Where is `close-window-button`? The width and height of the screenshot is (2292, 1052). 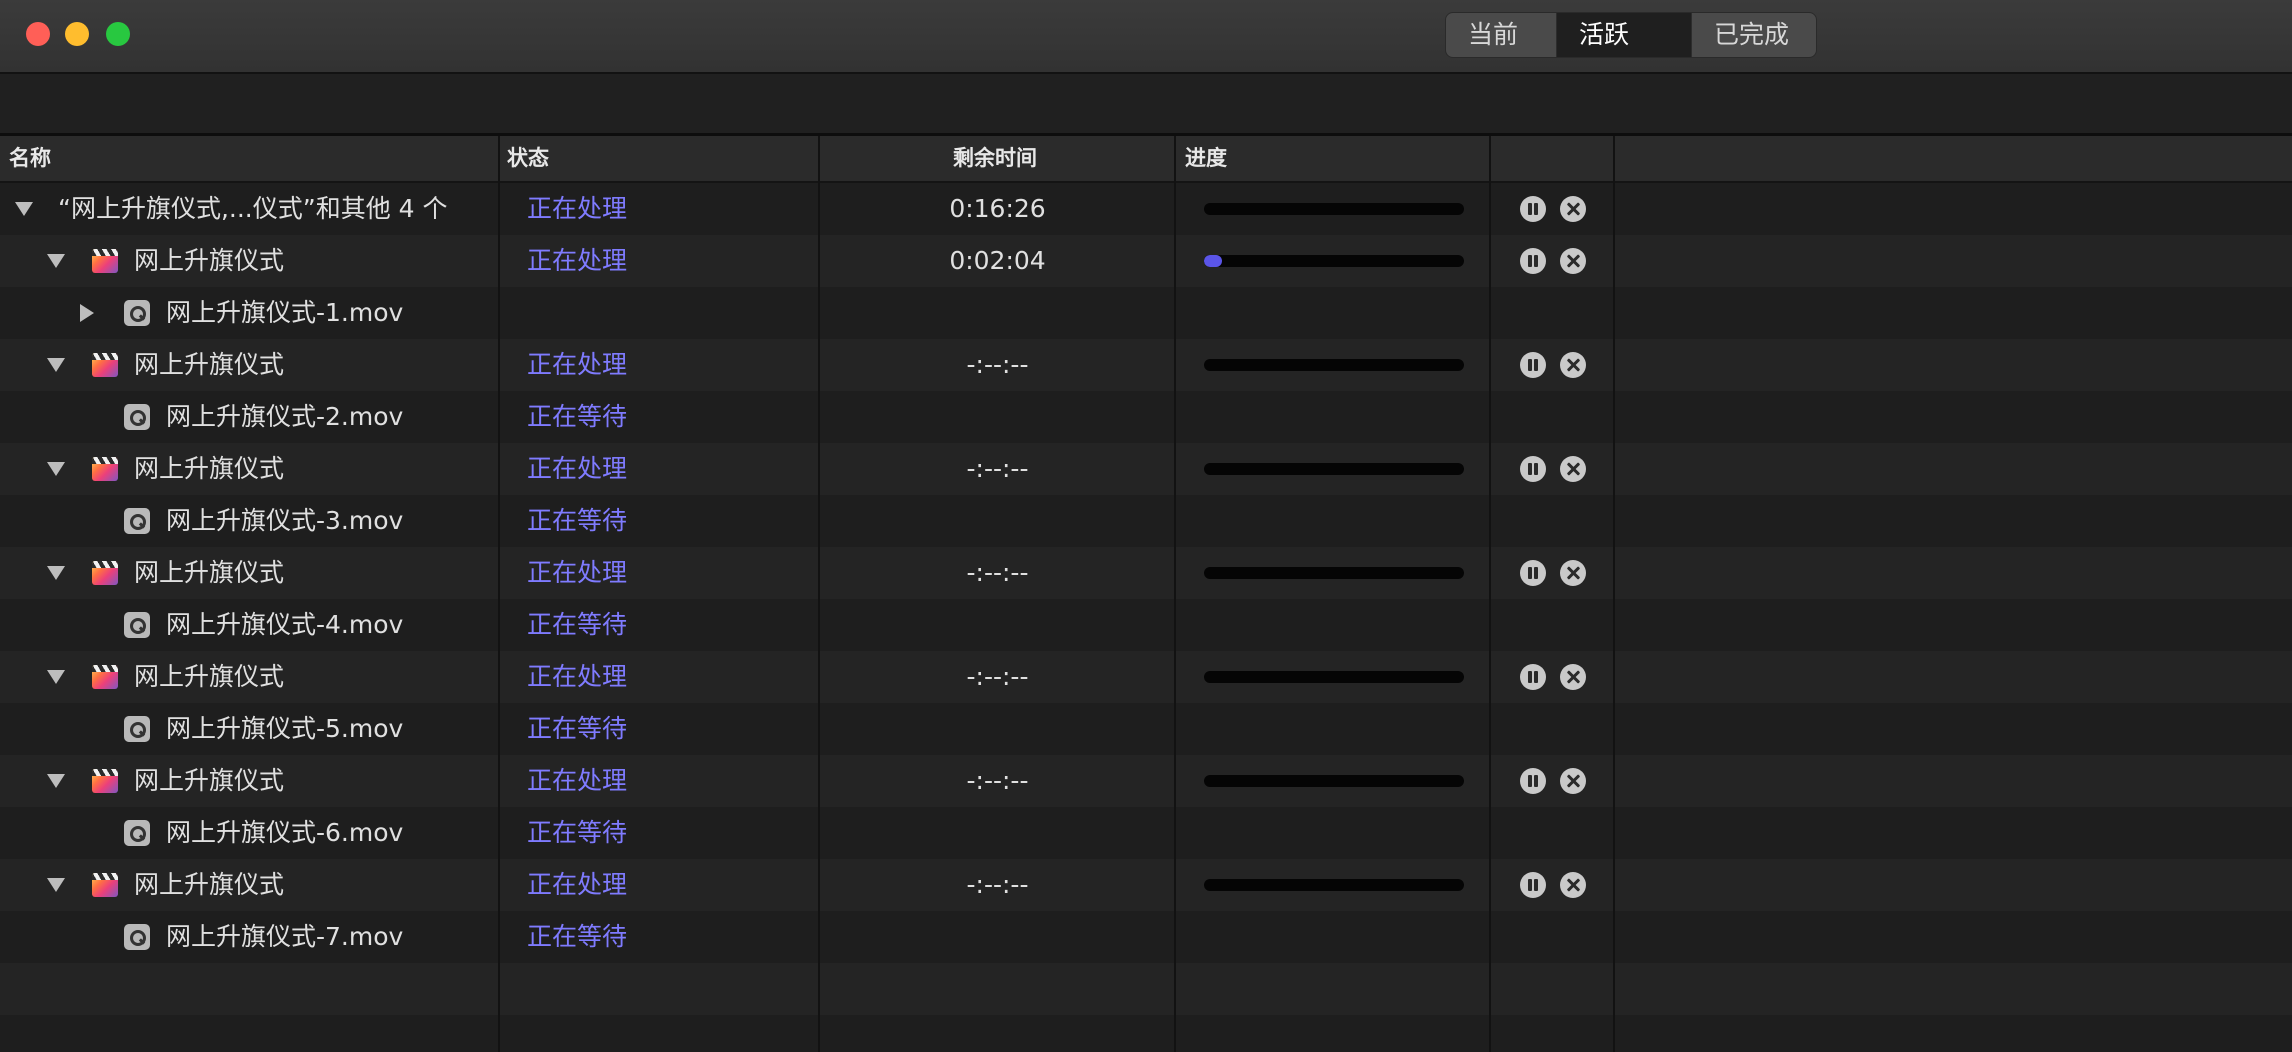 close-window-button is located at coordinates (38, 34).